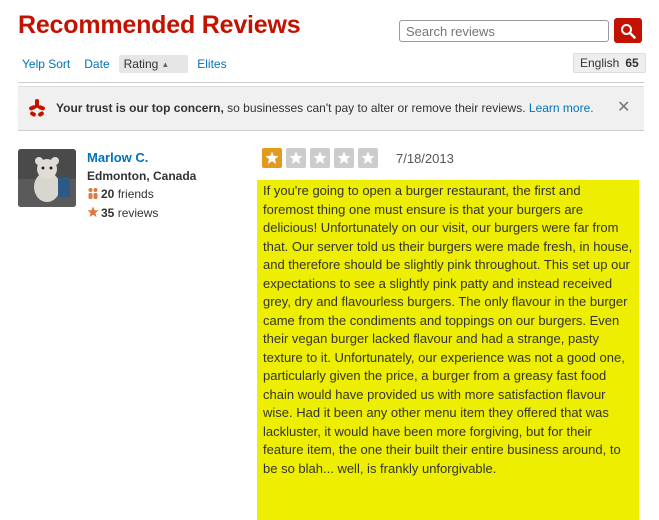 This screenshot has height=520, width=659. I want to click on reviews-label: reviews, so click(138, 213).